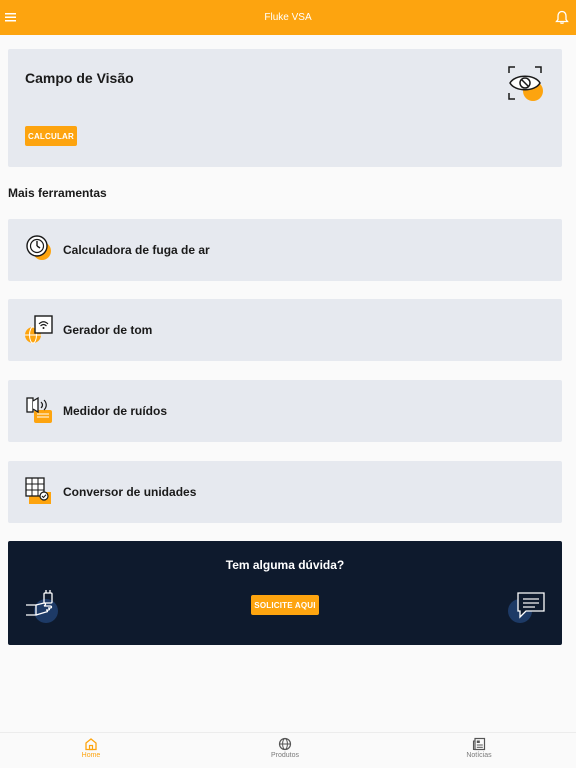 This screenshot has height=768, width=576. I want to click on tool-calculadora-fuga-ar: Calculadora de fuga de ar, so click(285, 250).